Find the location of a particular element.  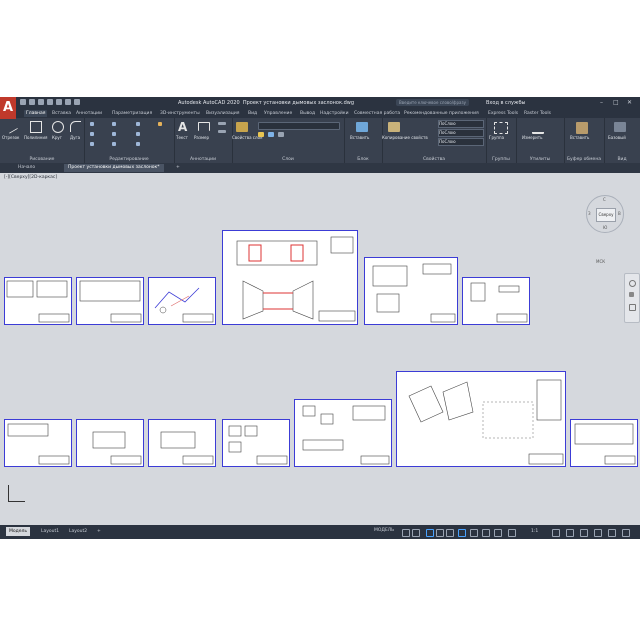

bulb-icon is located at coordinates (261, 134).